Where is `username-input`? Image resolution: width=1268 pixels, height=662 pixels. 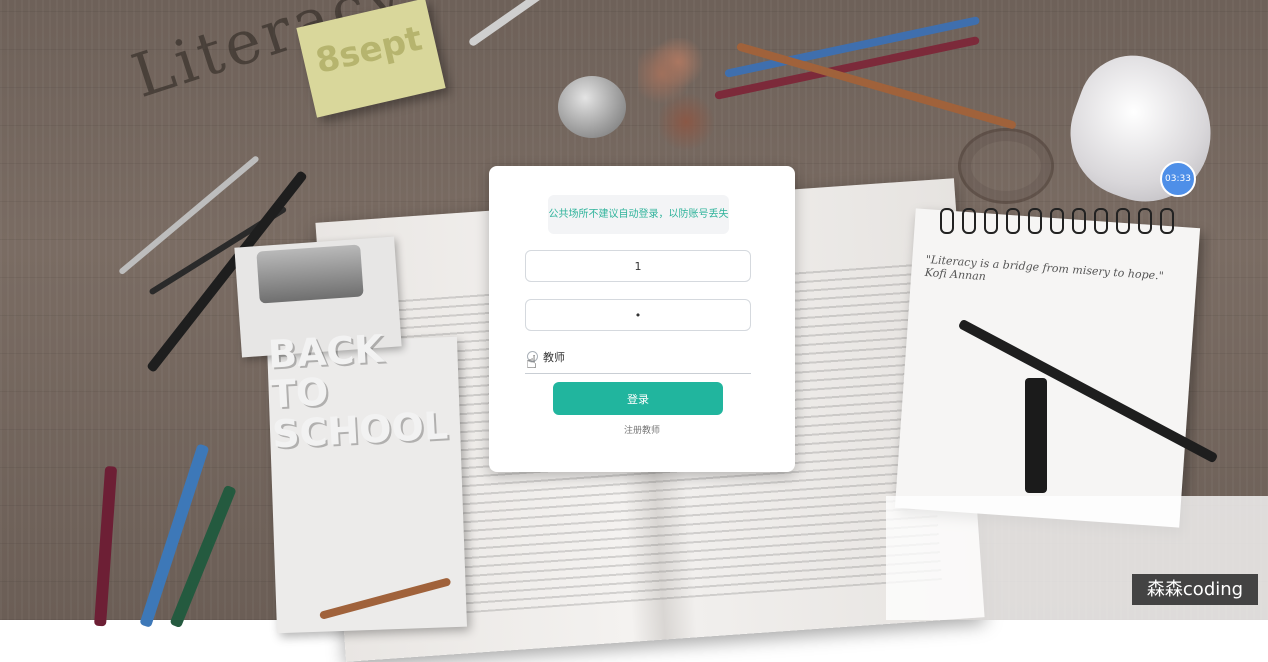 username-input is located at coordinates (638, 266).